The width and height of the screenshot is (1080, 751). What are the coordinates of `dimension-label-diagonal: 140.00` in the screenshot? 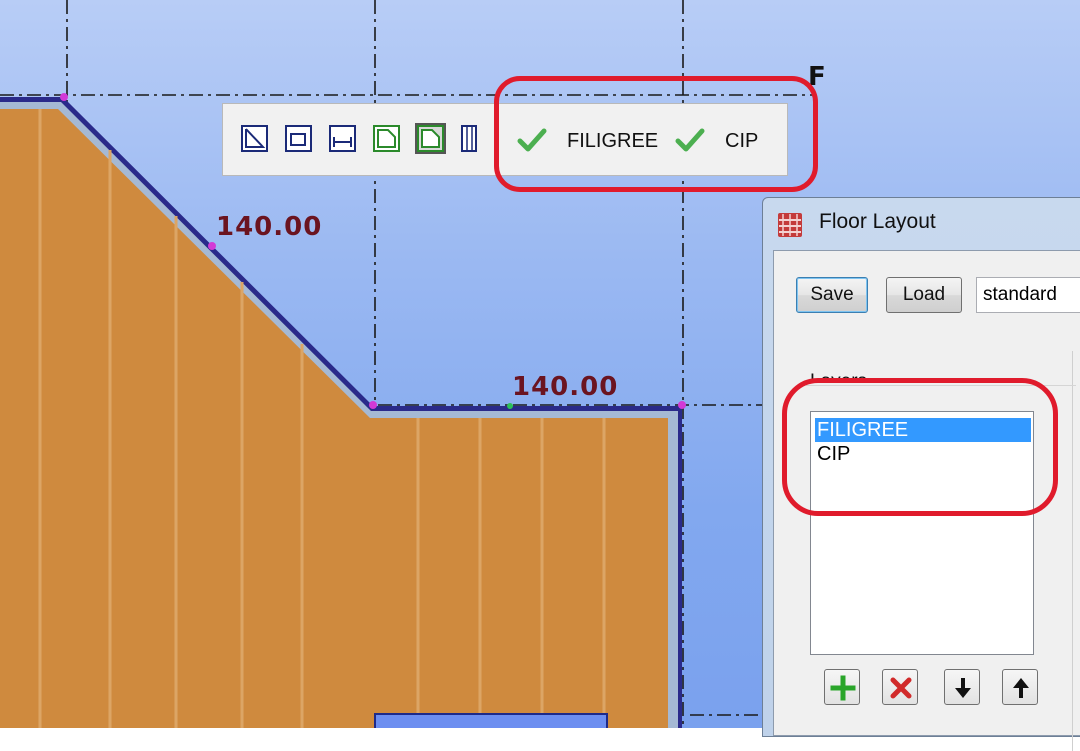 It's located at (269, 227).